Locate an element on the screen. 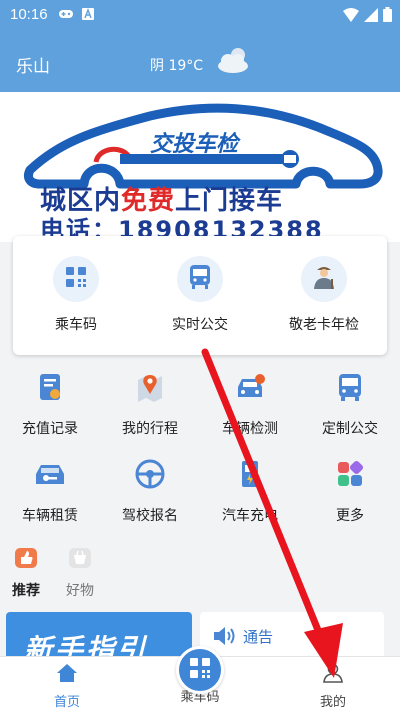 This screenshot has height=710, width=400. ride-code-fab is located at coordinates (200, 670).